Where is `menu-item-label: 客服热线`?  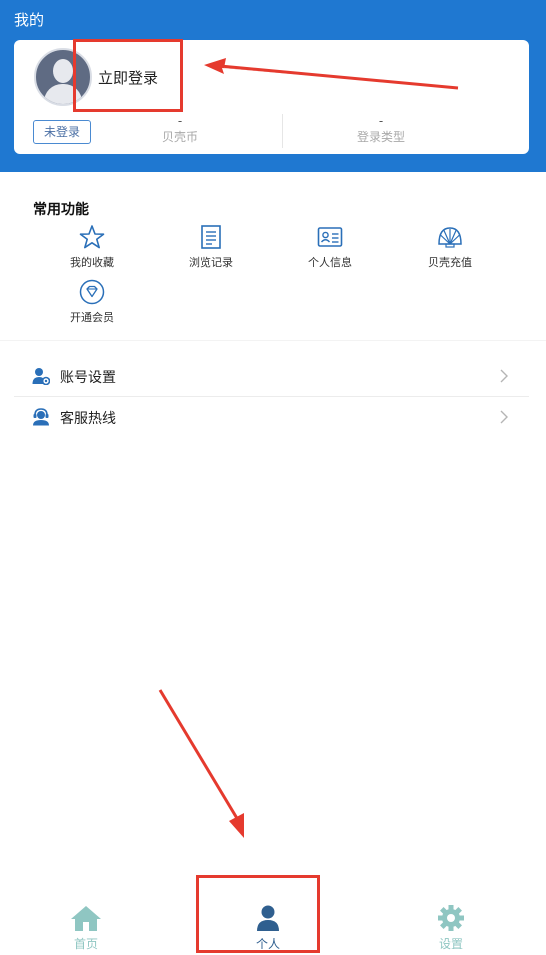
menu-item-label: 客服热线 is located at coordinates (88, 419).